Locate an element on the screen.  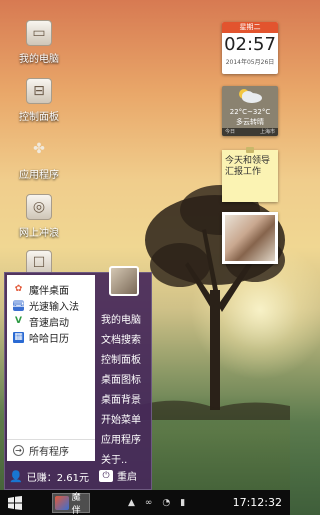
arrow-right-icon: → is located at coordinates (18, 450).